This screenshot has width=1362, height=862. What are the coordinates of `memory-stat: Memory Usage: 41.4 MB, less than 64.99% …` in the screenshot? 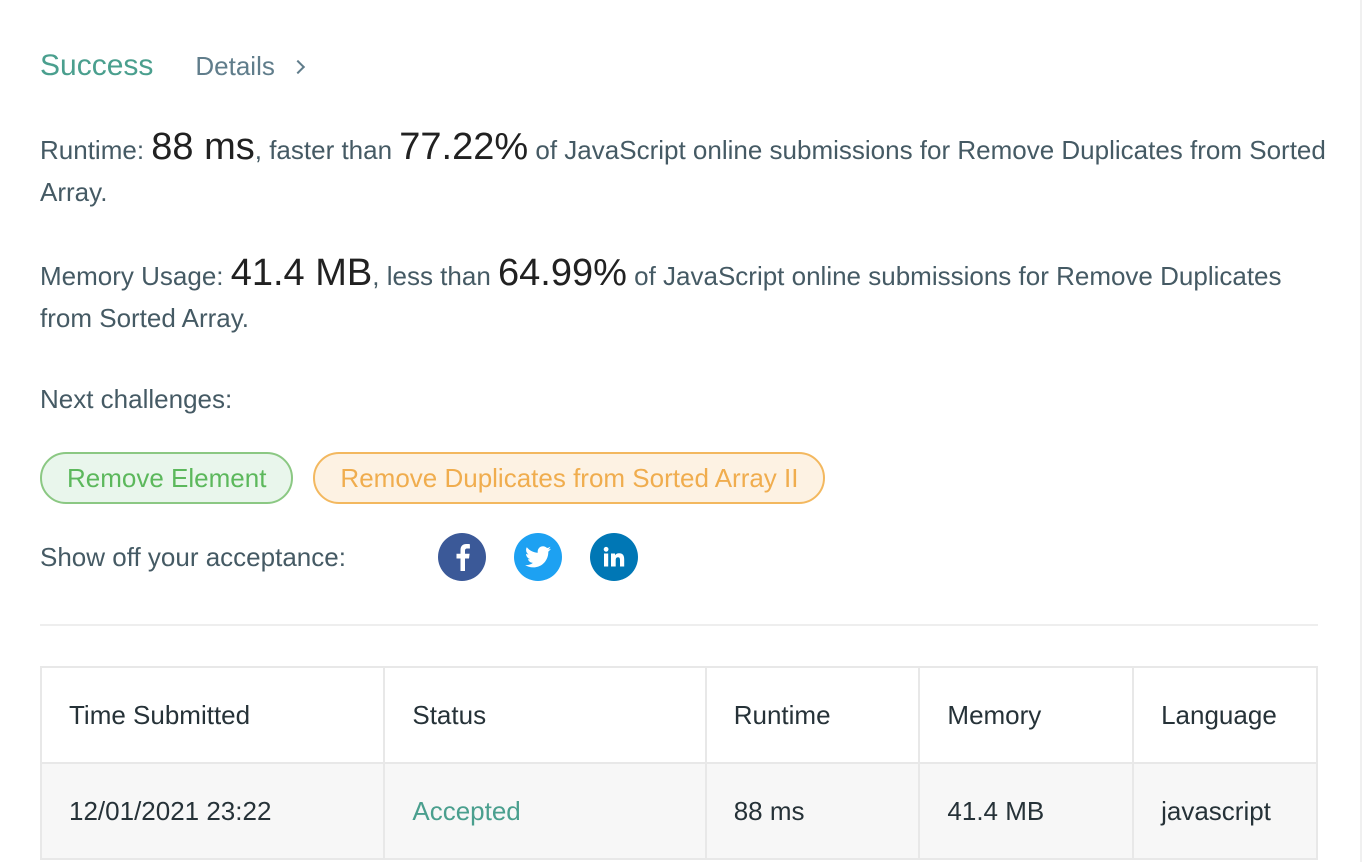 It's located at (685, 295).